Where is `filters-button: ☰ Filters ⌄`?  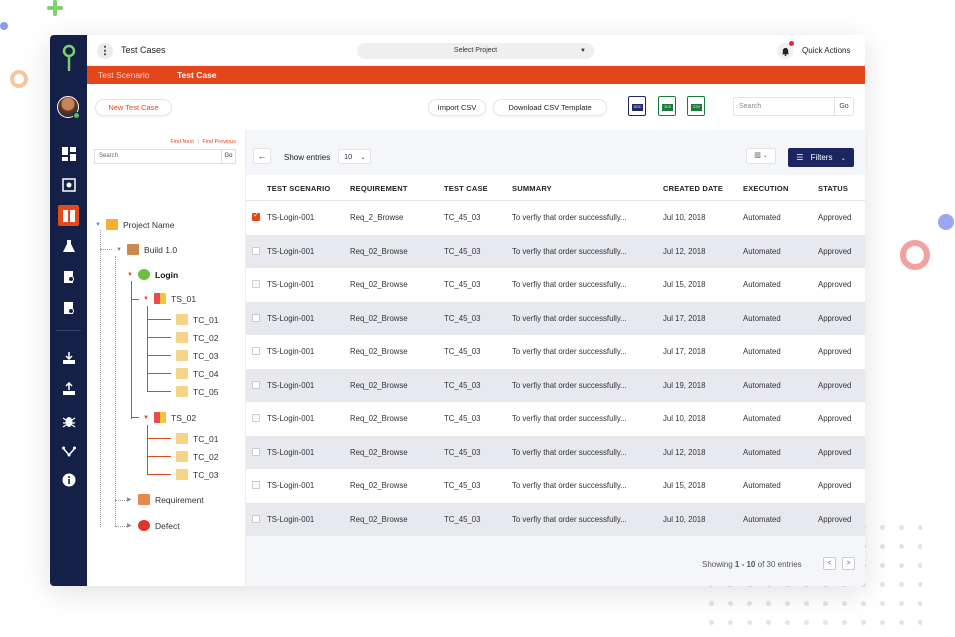
filters-button: ☰ Filters ⌄ is located at coordinates (821, 157).